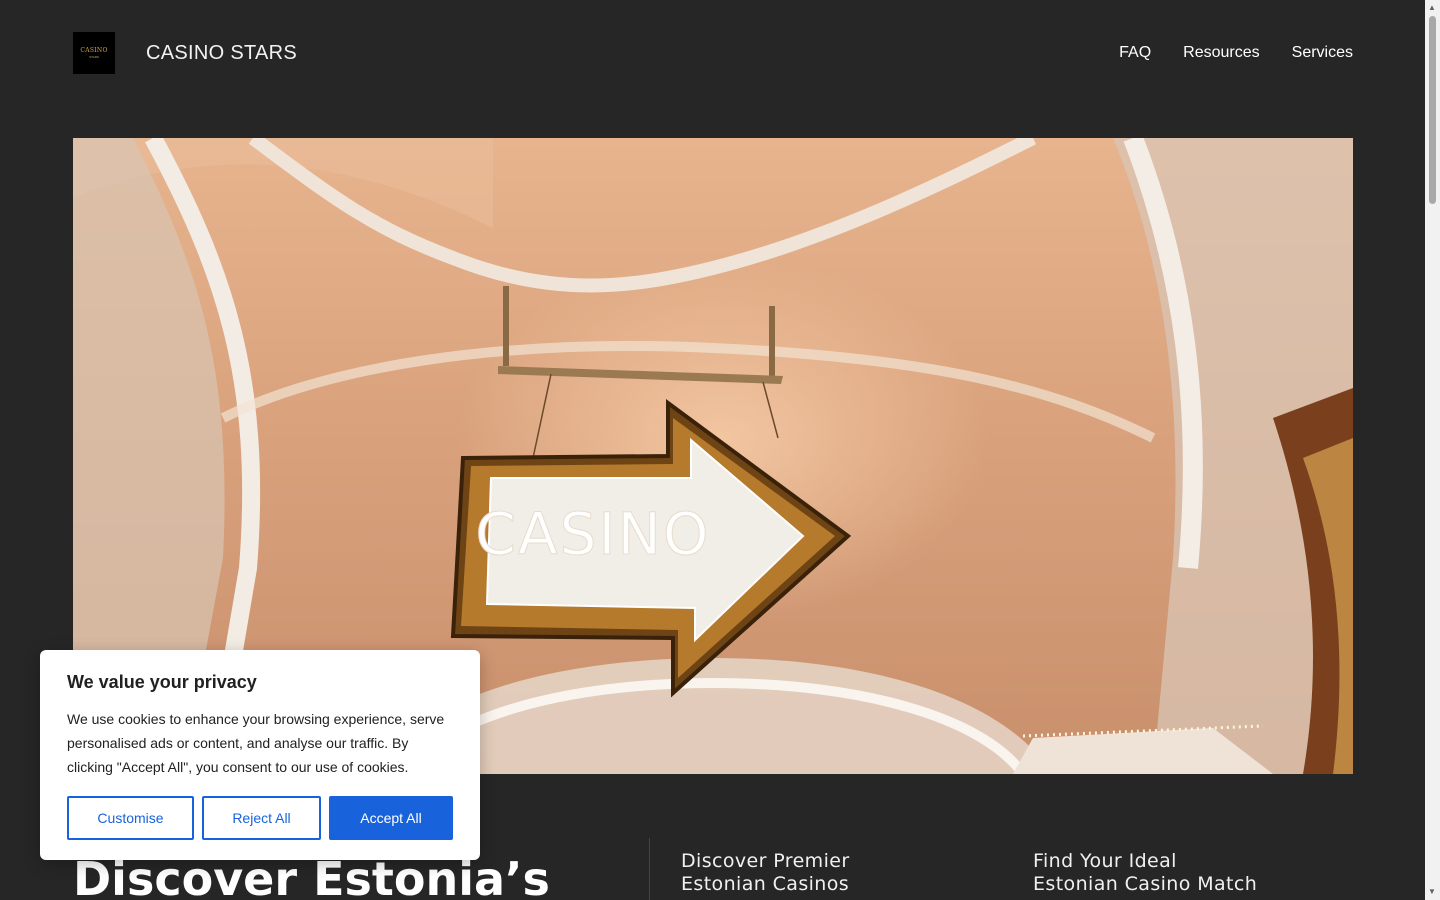 This screenshot has width=1440, height=900. What do you see at coordinates (1105, 861) in the screenshot?
I see `column-heading-line: Find Your Ideal` at bounding box center [1105, 861].